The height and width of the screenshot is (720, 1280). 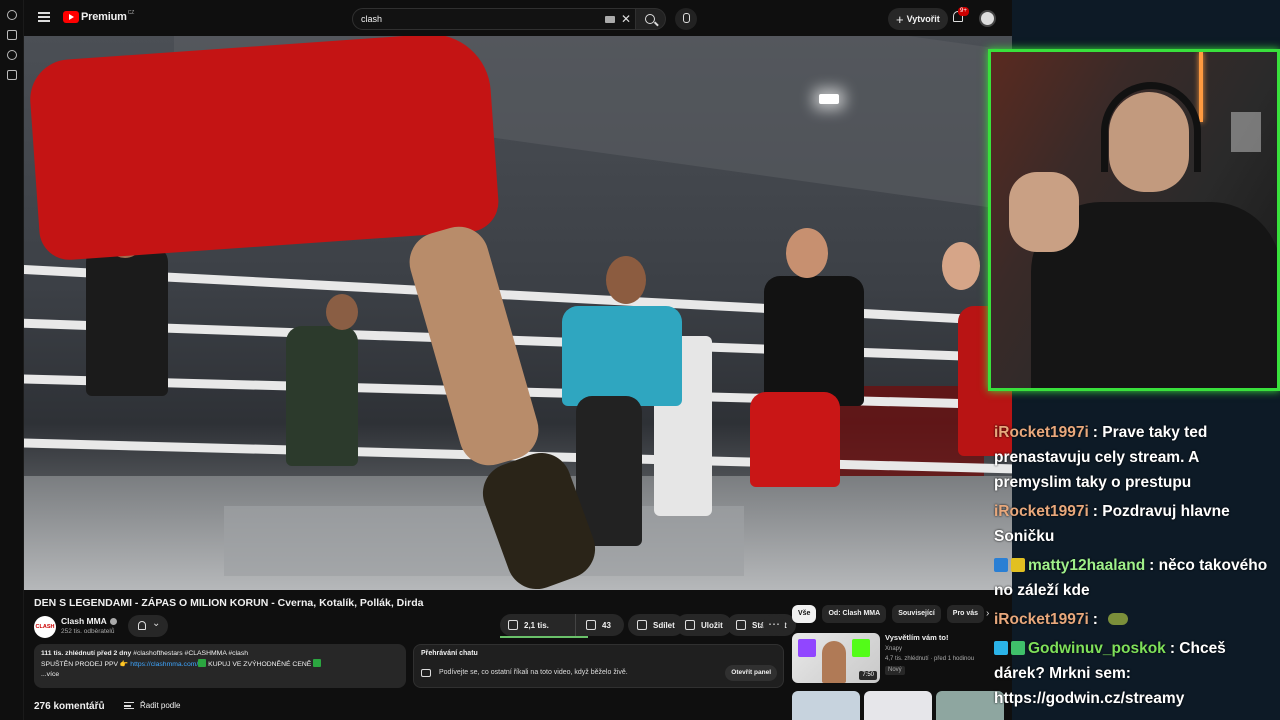 What do you see at coordinates (916, 614) in the screenshot?
I see `chip-related: Související` at bounding box center [916, 614].